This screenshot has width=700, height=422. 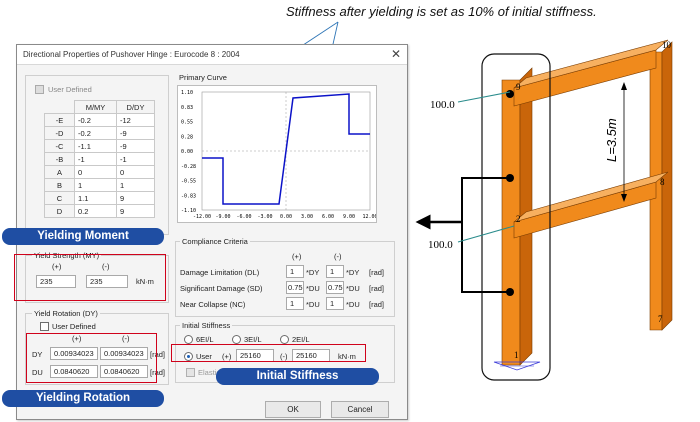 What do you see at coordinates (442, 105) in the screenshot?
I see `load-label-top: 100.0` at bounding box center [442, 105].